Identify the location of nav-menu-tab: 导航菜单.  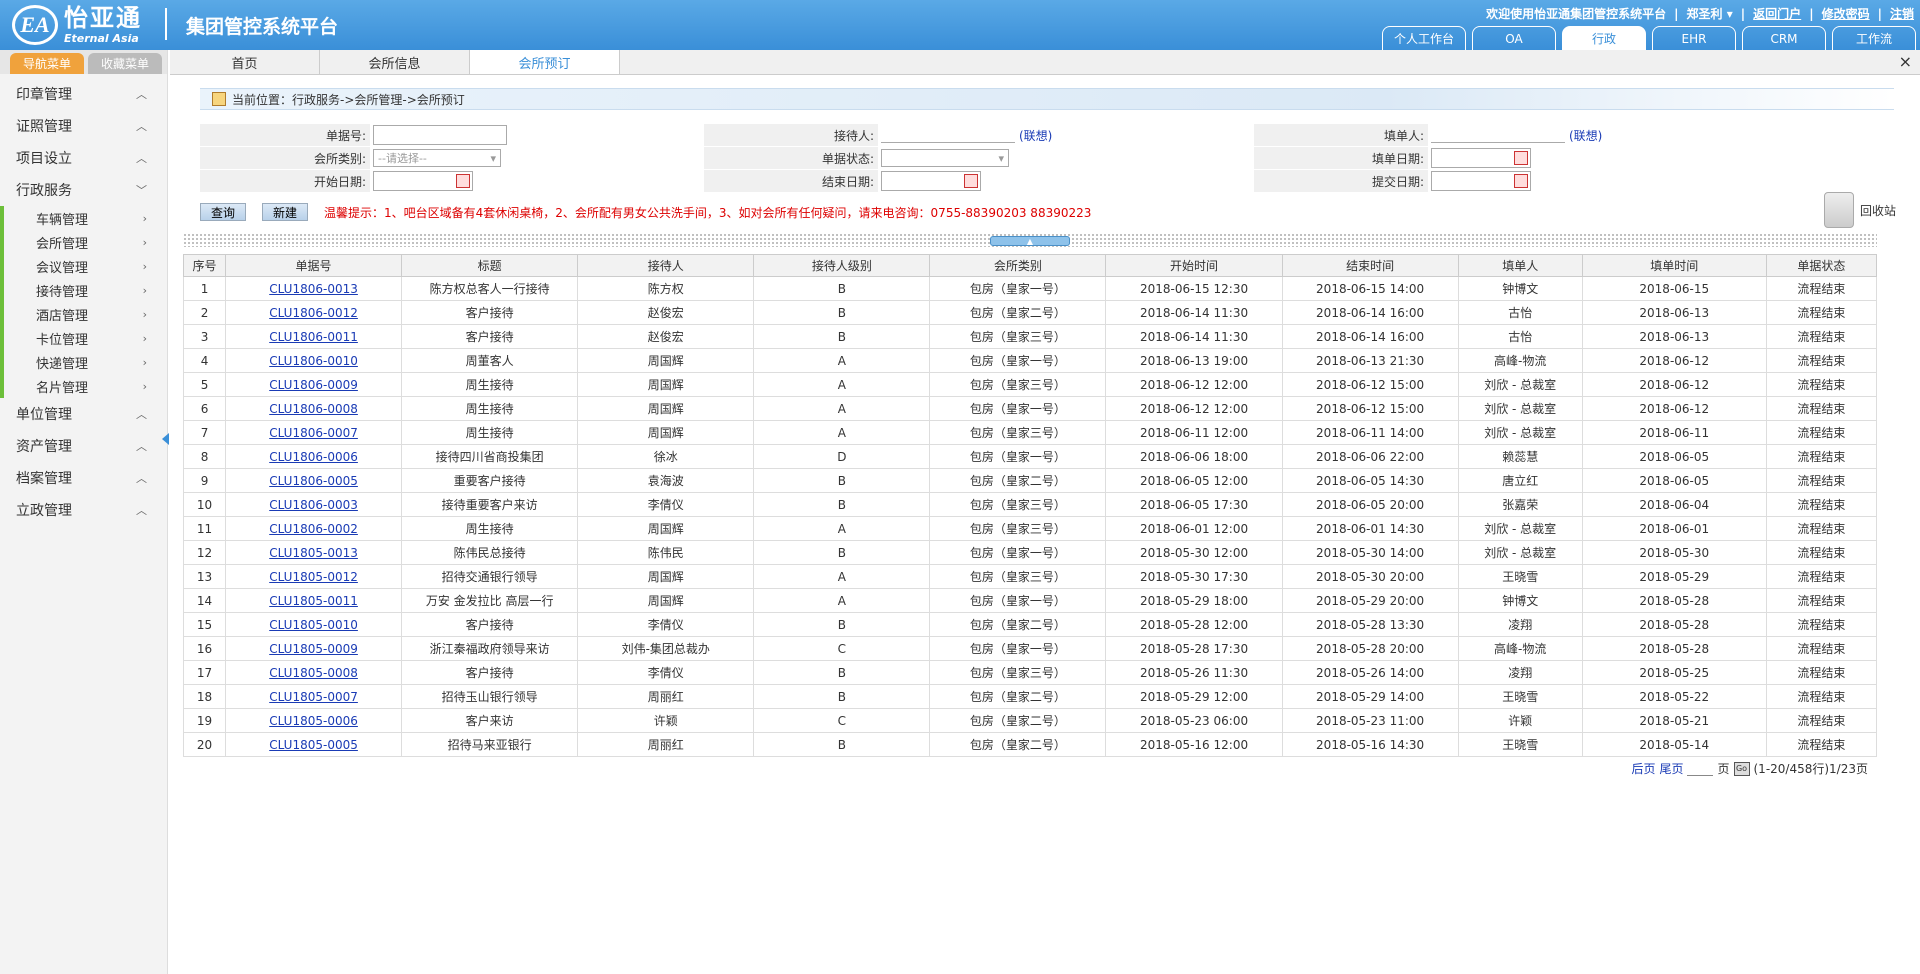
(47, 63).